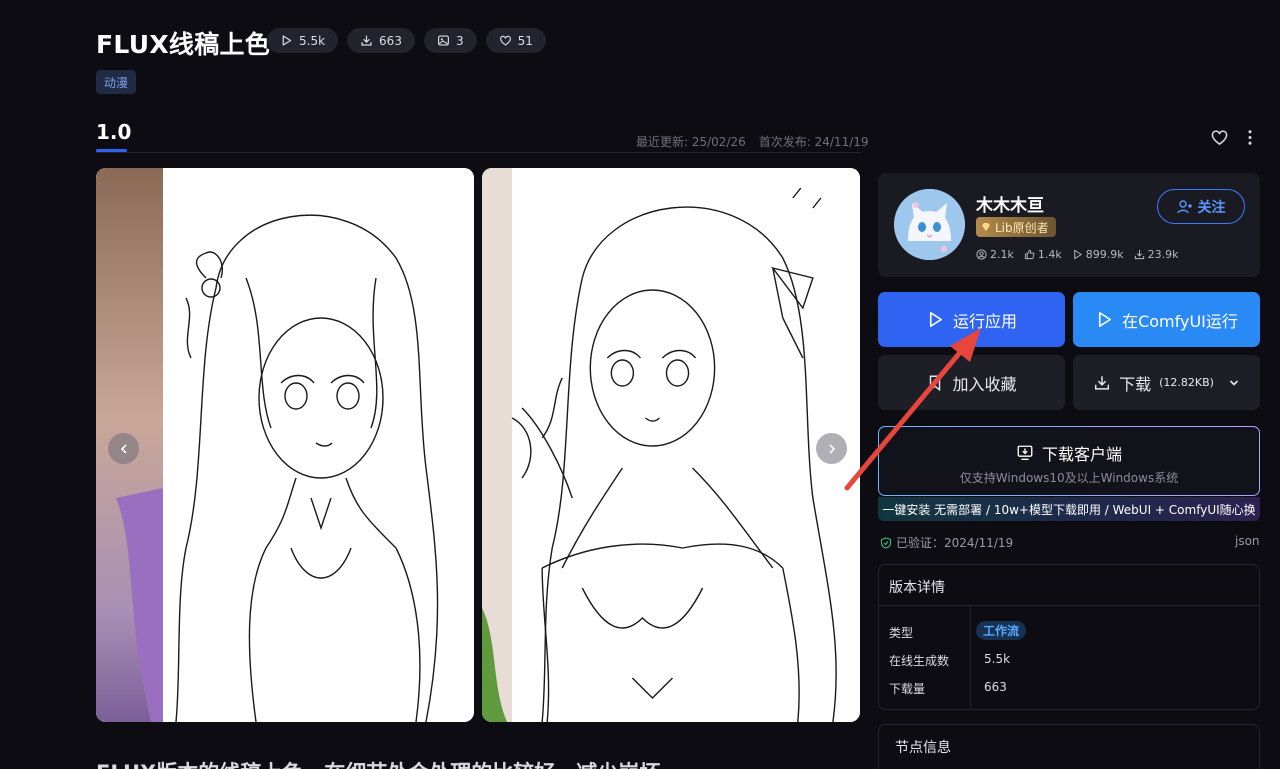 This screenshot has height=769, width=1280. I want to click on run-in-comfyui-button: 在ComfyUI运行, so click(1166, 319).